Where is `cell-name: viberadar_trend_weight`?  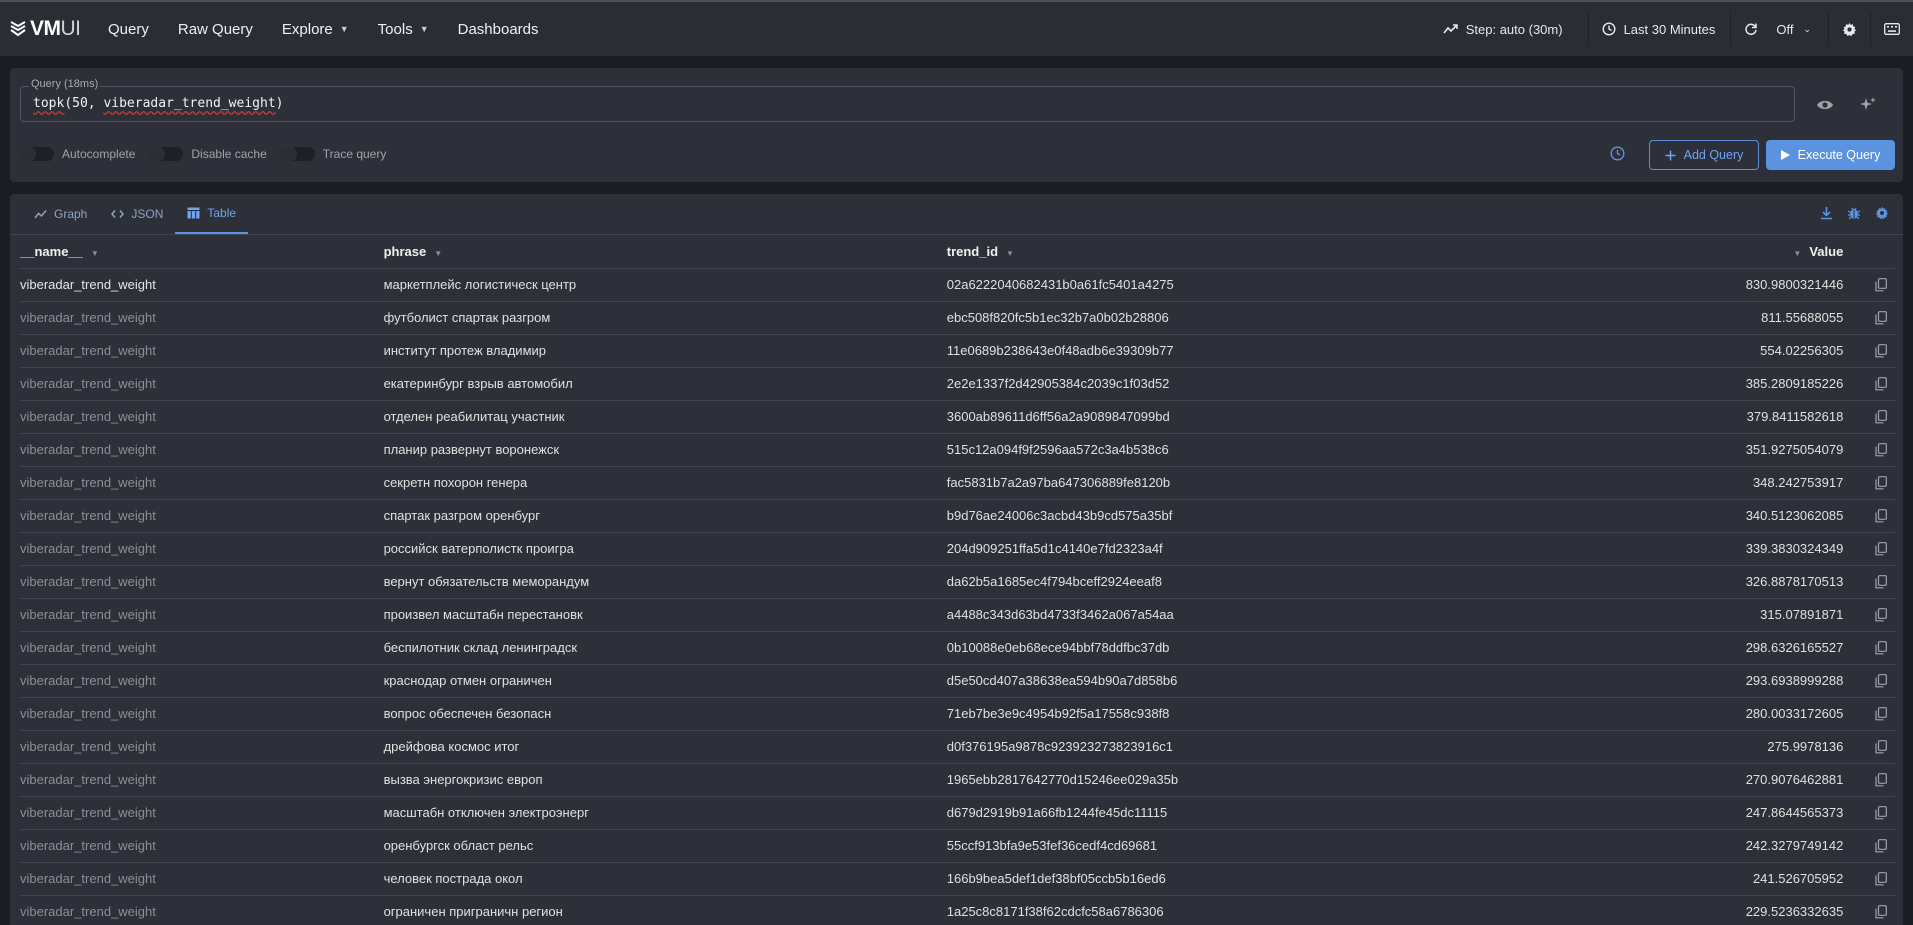
cell-name: viberadar_trend_weight is located at coordinates (202, 615).